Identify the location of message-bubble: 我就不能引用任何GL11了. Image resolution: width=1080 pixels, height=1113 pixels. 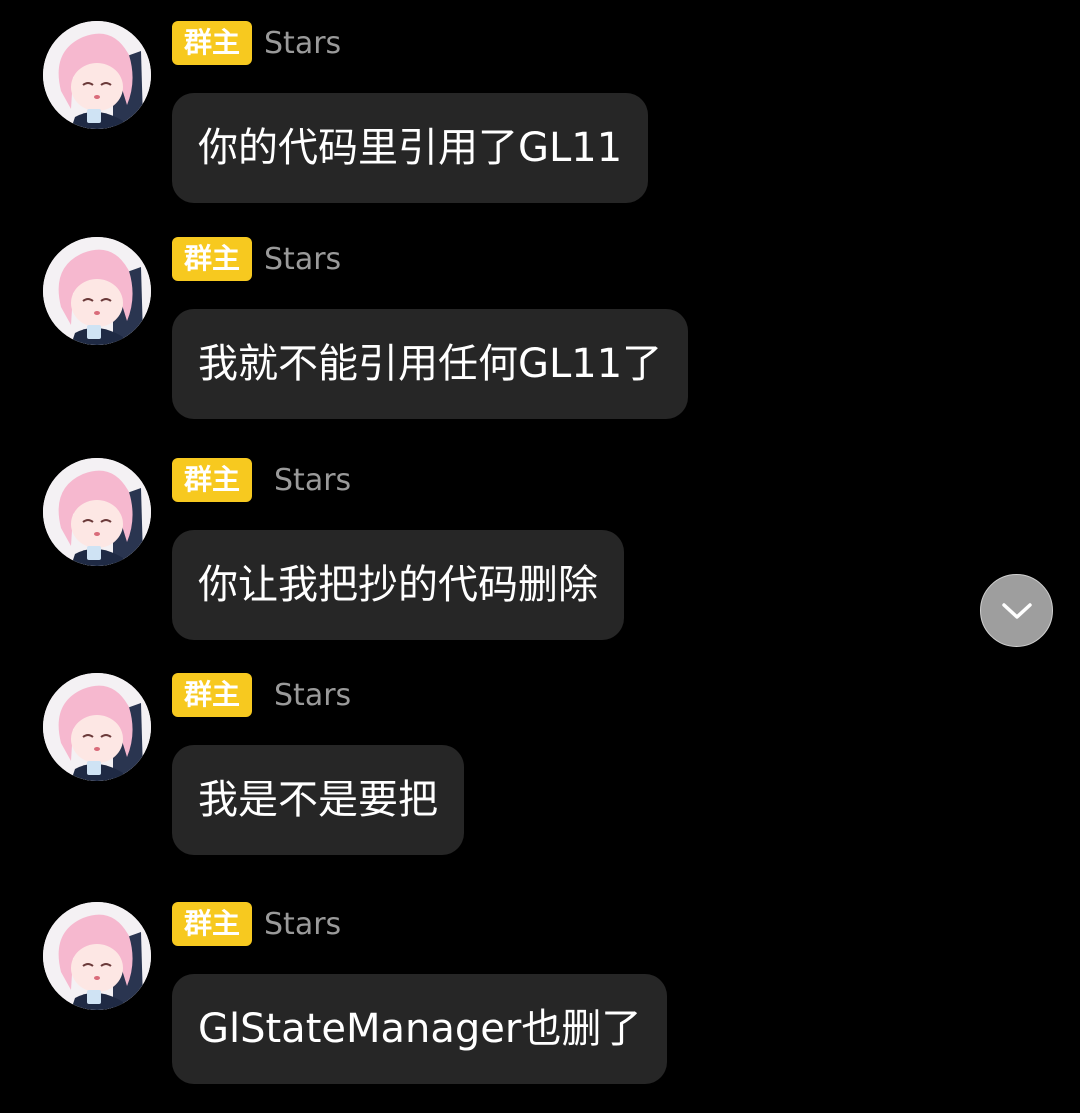
(430, 364).